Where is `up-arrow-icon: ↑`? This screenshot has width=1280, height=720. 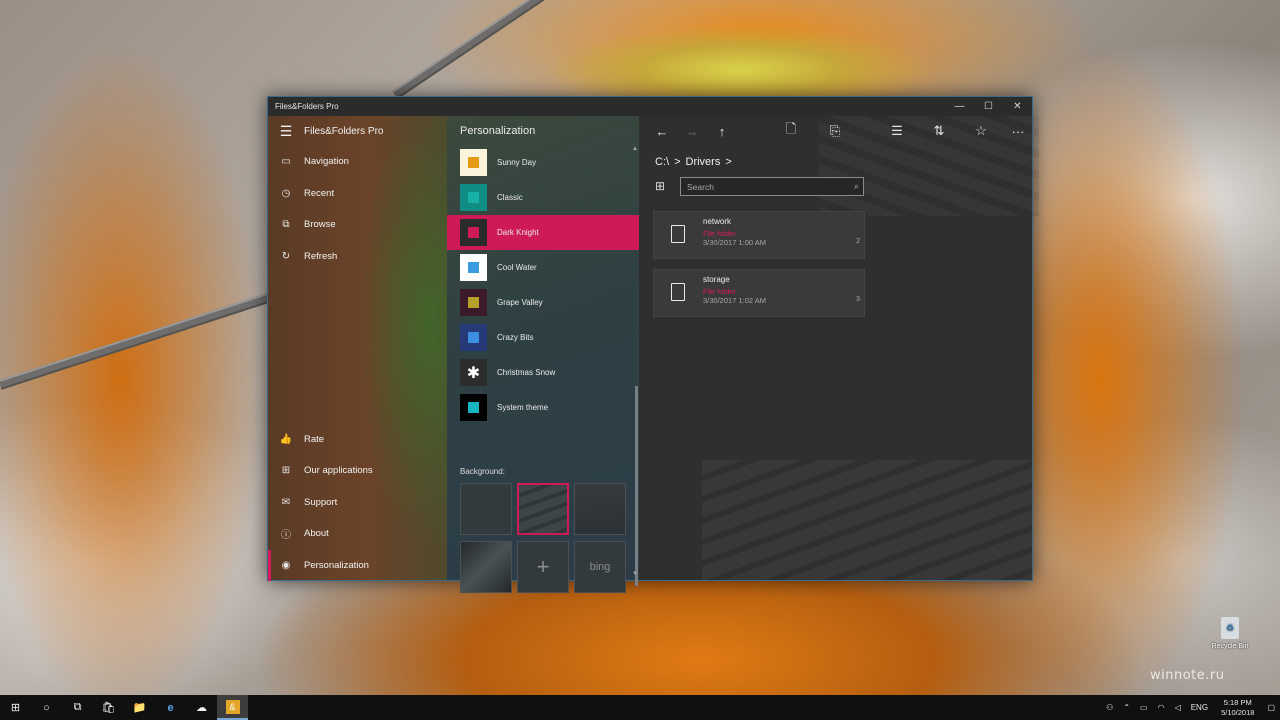 up-arrow-icon: ↑ is located at coordinates (722, 131).